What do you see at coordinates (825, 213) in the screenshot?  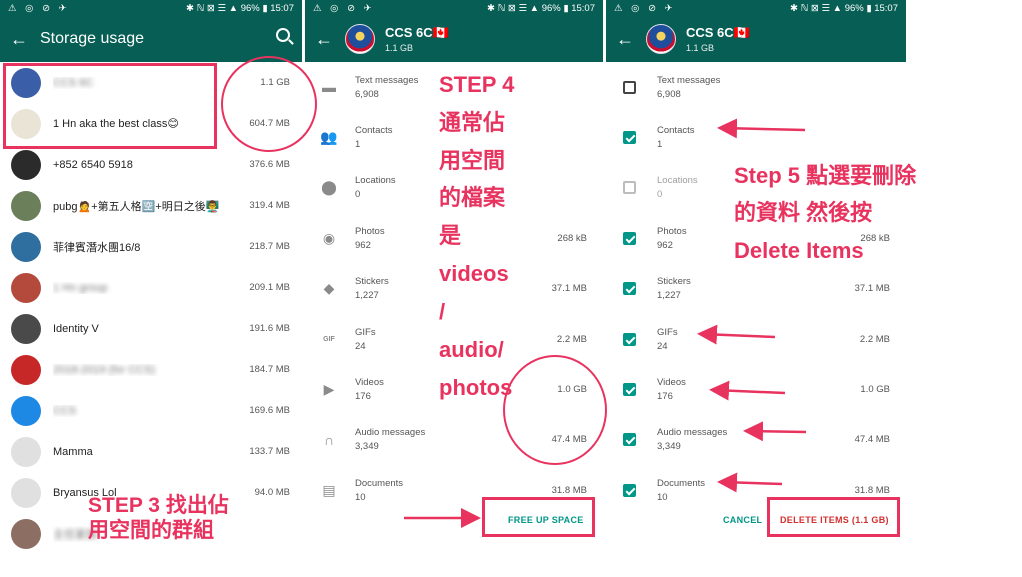 I see `step5-annotation: Step 5 點選要刪除 的資料 然後按 Delete Items` at bounding box center [825, 213].